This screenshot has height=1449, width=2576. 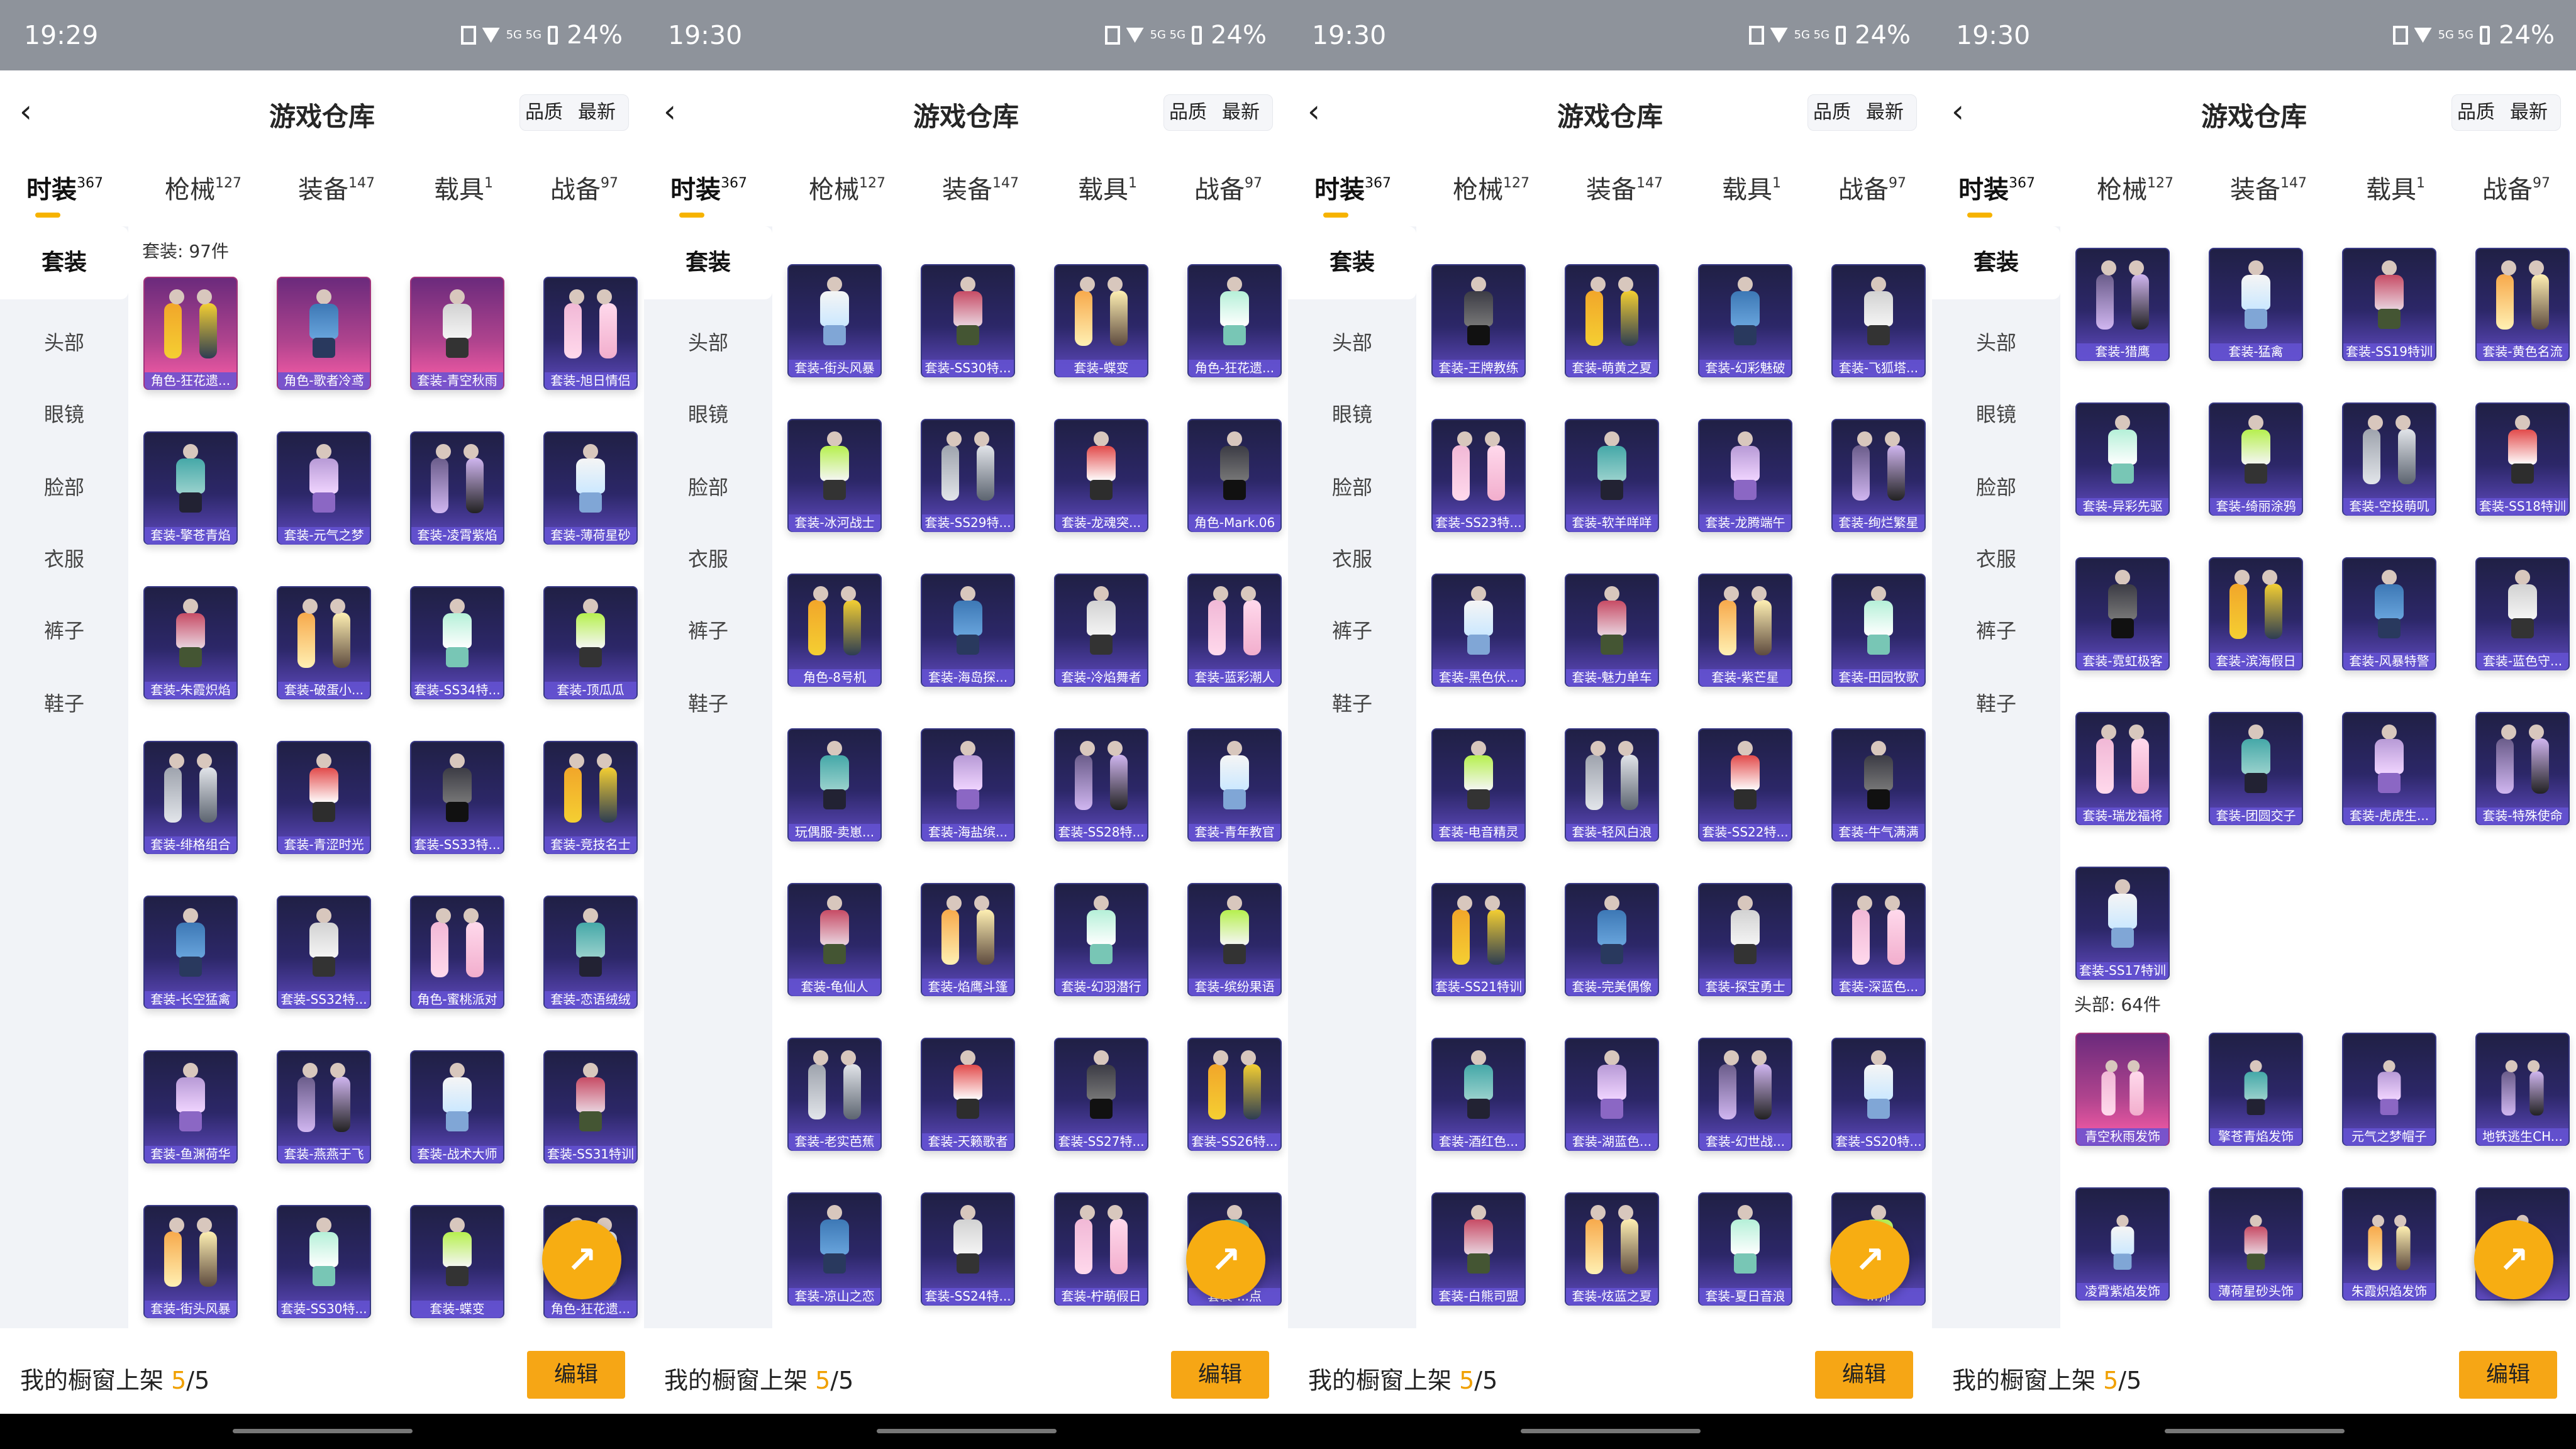 I want to click on item-card: 套装-黄色名流, so click(x=2522, y=304).